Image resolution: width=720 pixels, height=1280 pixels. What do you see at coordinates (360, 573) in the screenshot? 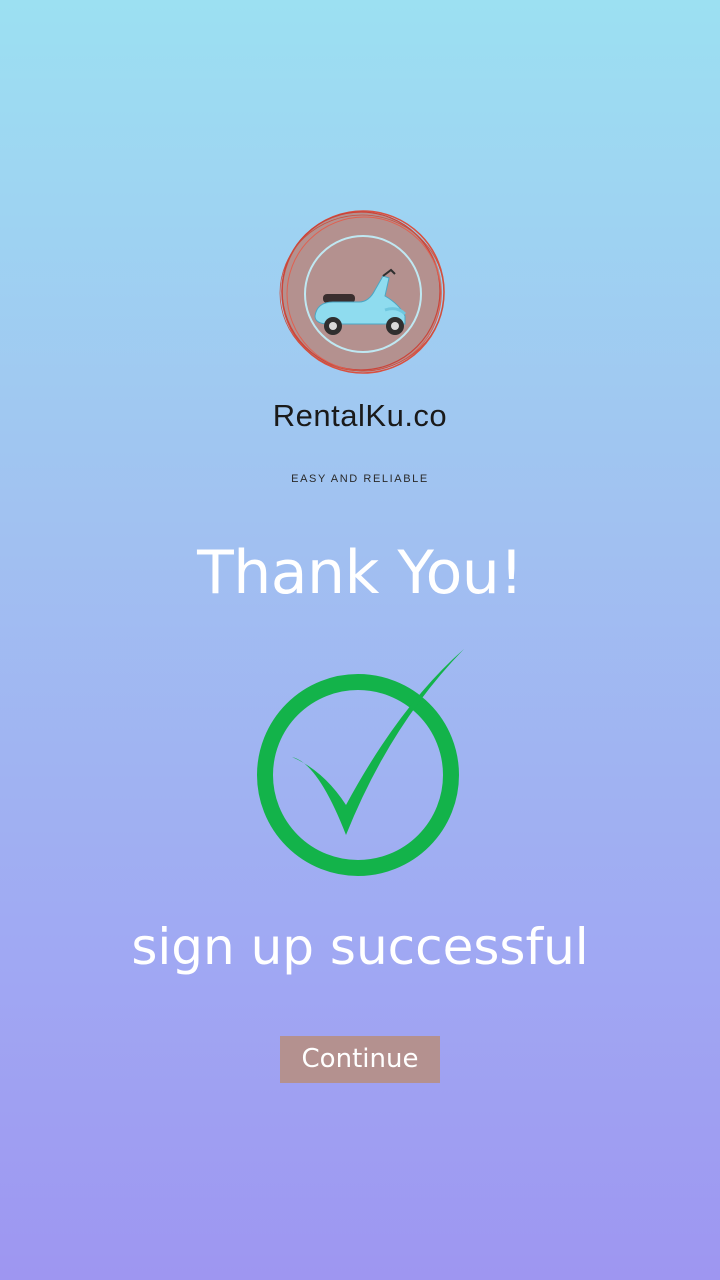
I see `thank-you-heading: Thank You!` at bounding box center [360, 573].